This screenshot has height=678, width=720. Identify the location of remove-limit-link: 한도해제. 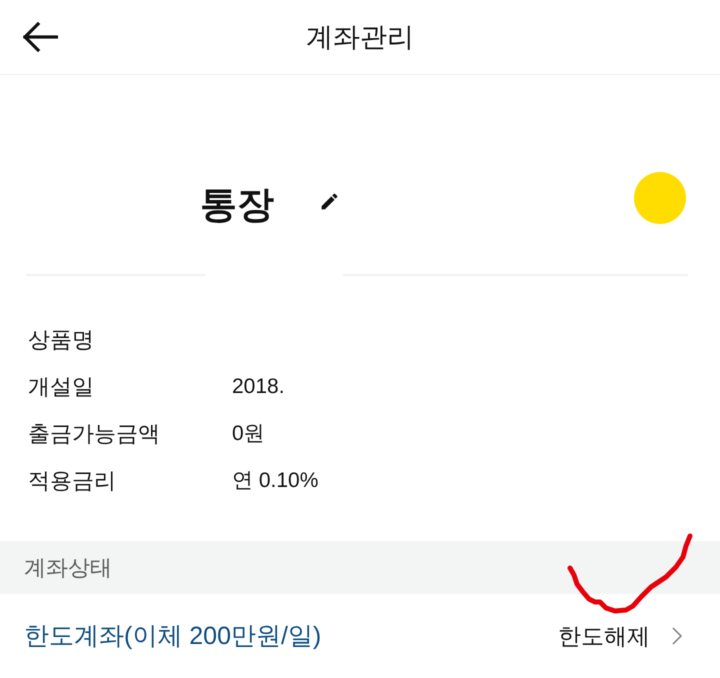
(620, 636).